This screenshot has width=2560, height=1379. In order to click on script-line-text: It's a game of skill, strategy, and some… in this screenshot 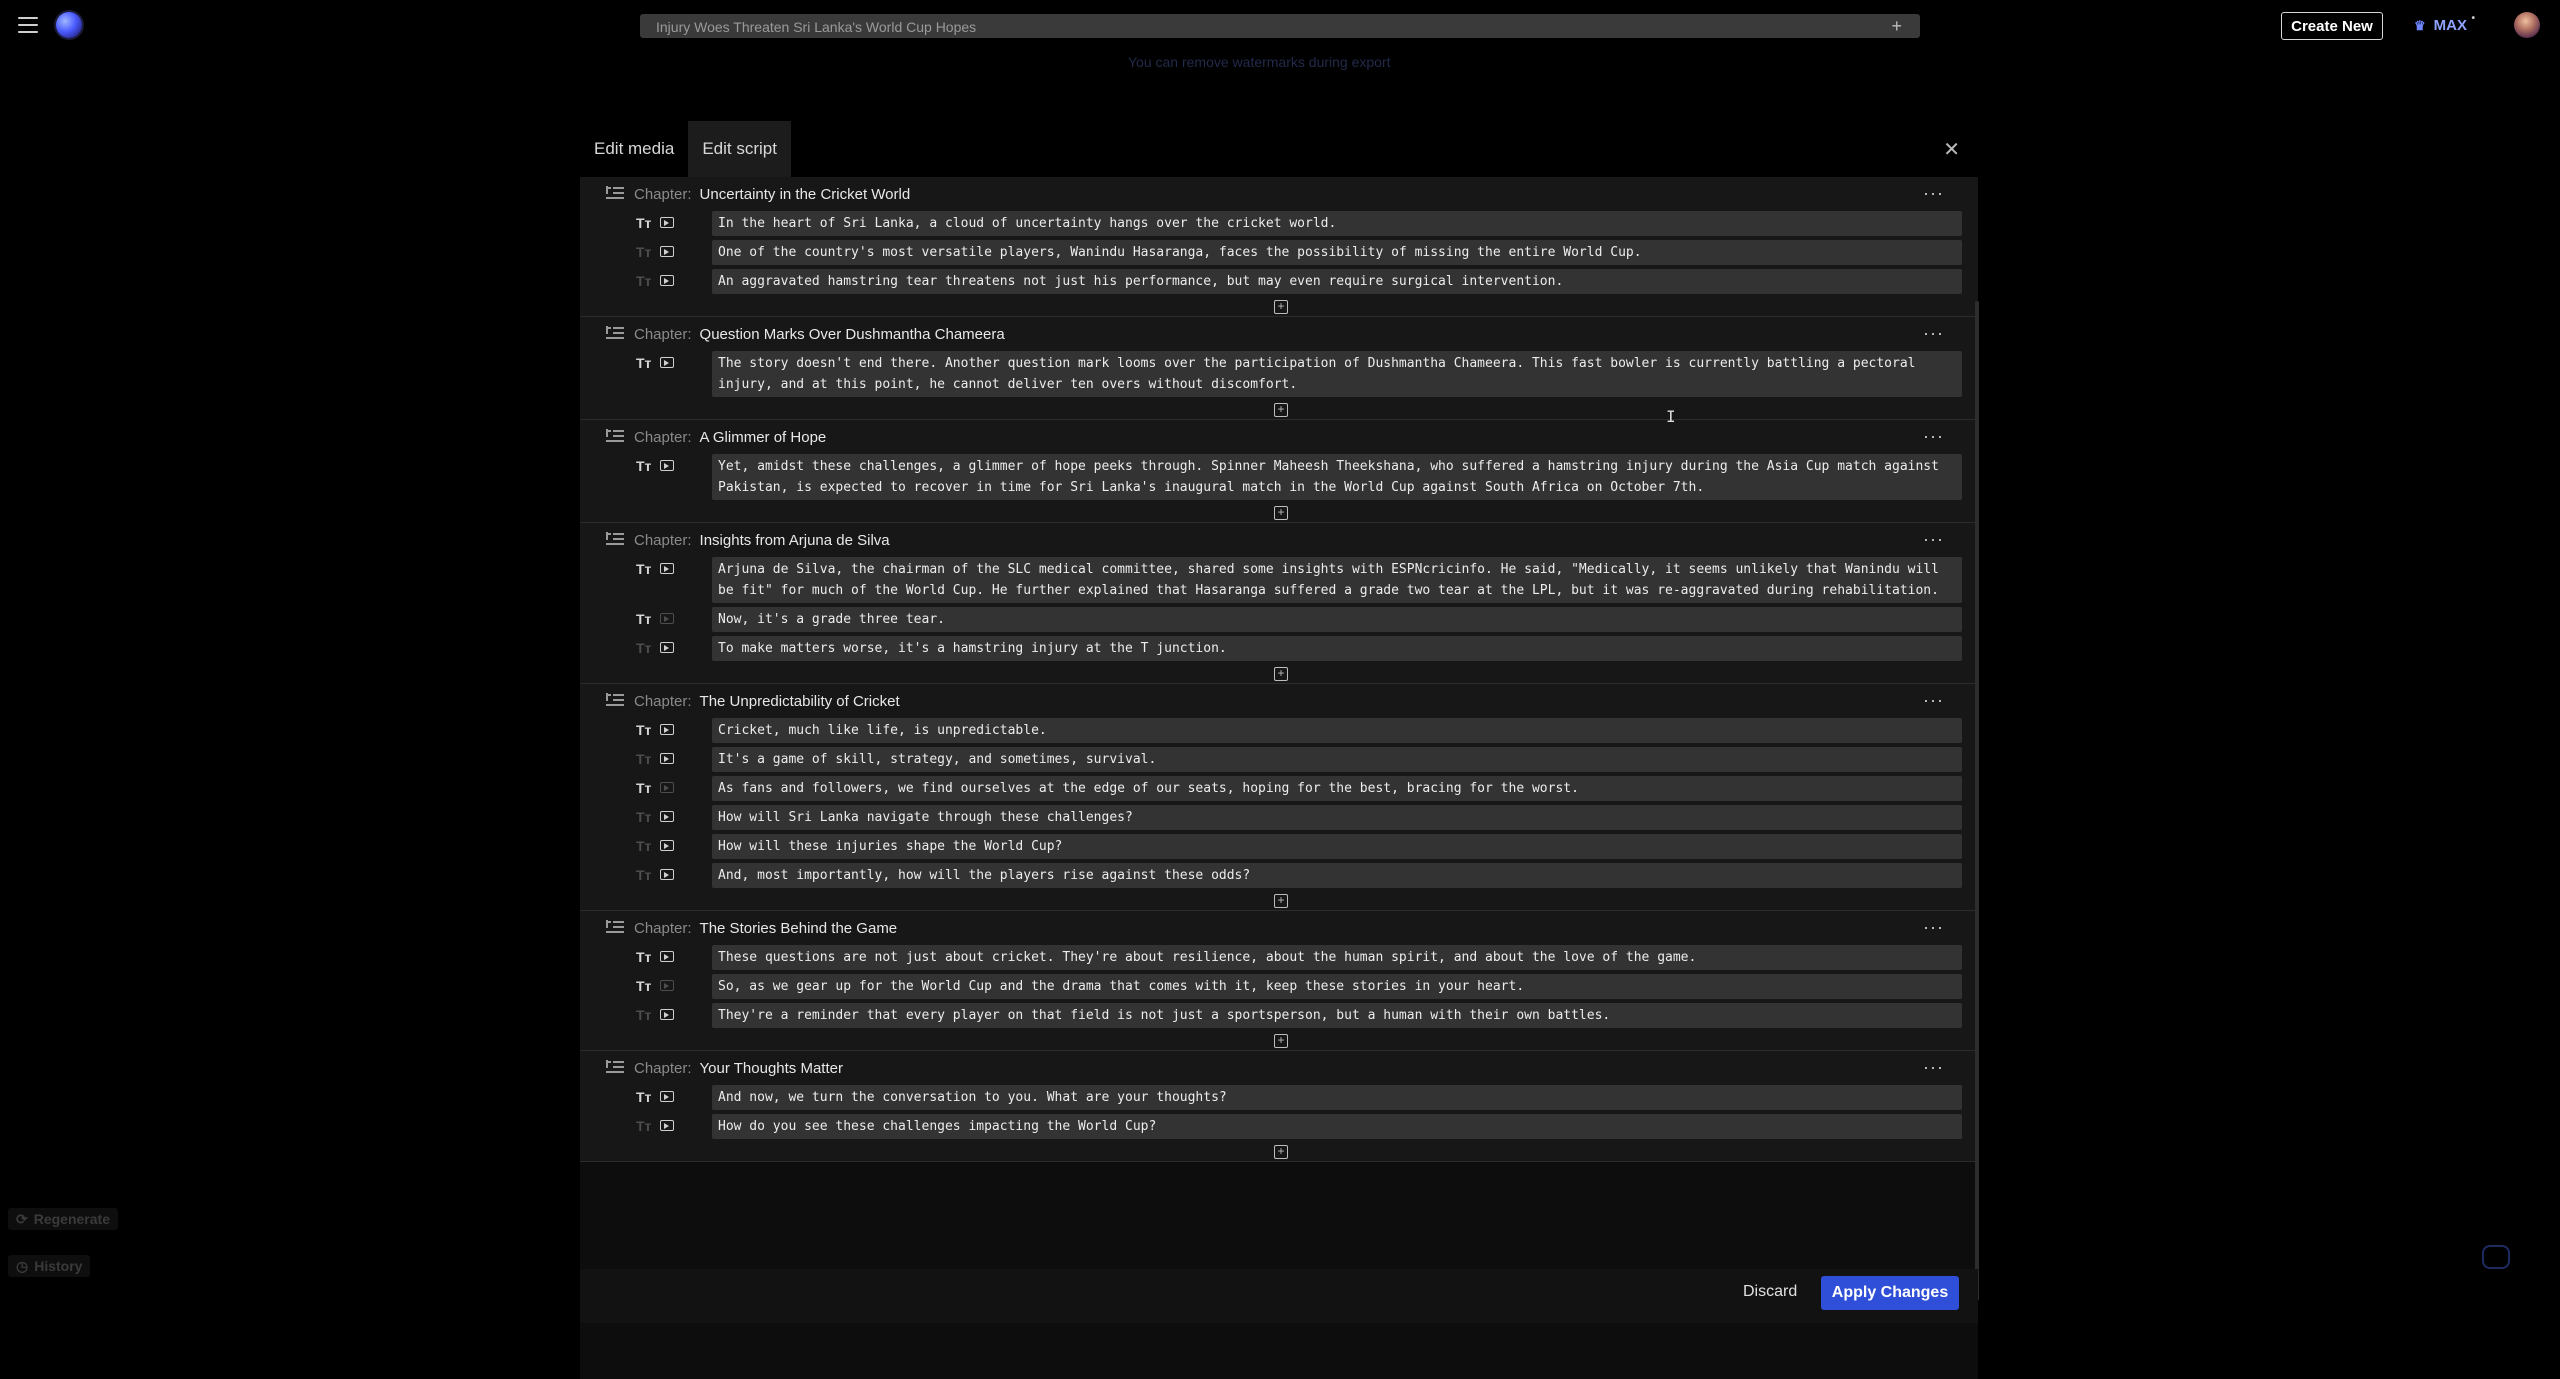, I will do `click(1337, 759)`.